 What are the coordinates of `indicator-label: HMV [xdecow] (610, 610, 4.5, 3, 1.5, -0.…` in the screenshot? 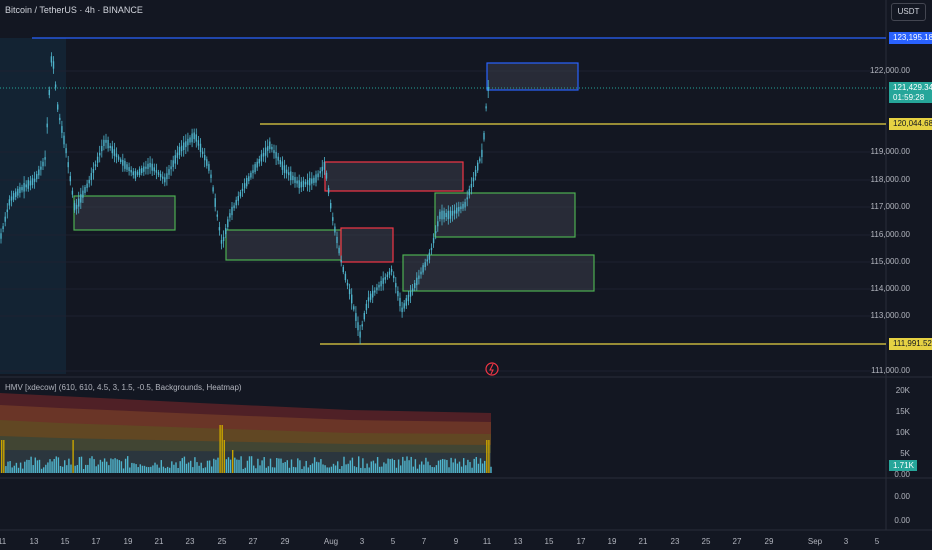 It's located at (123, 387).